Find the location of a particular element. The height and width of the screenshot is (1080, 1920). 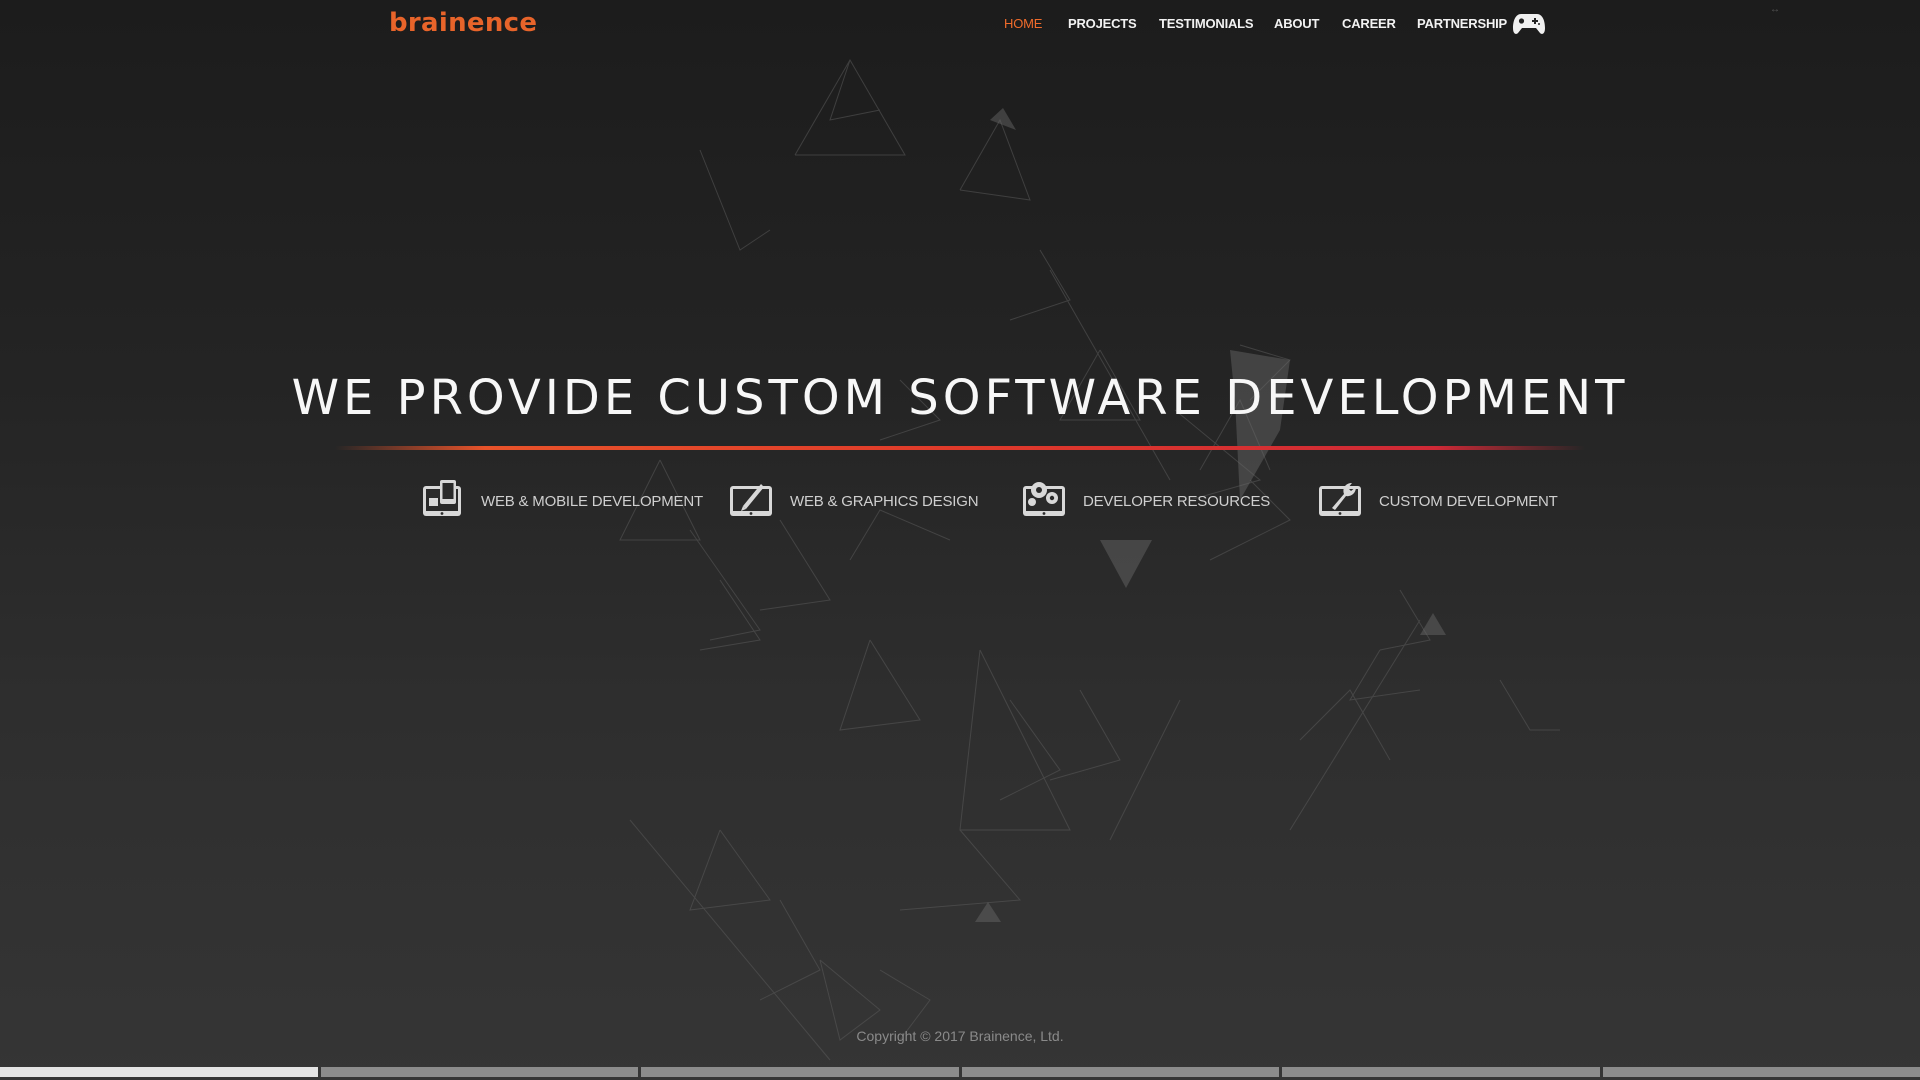

arrows-icon: ↔ is located at coordinates (1775, 9).